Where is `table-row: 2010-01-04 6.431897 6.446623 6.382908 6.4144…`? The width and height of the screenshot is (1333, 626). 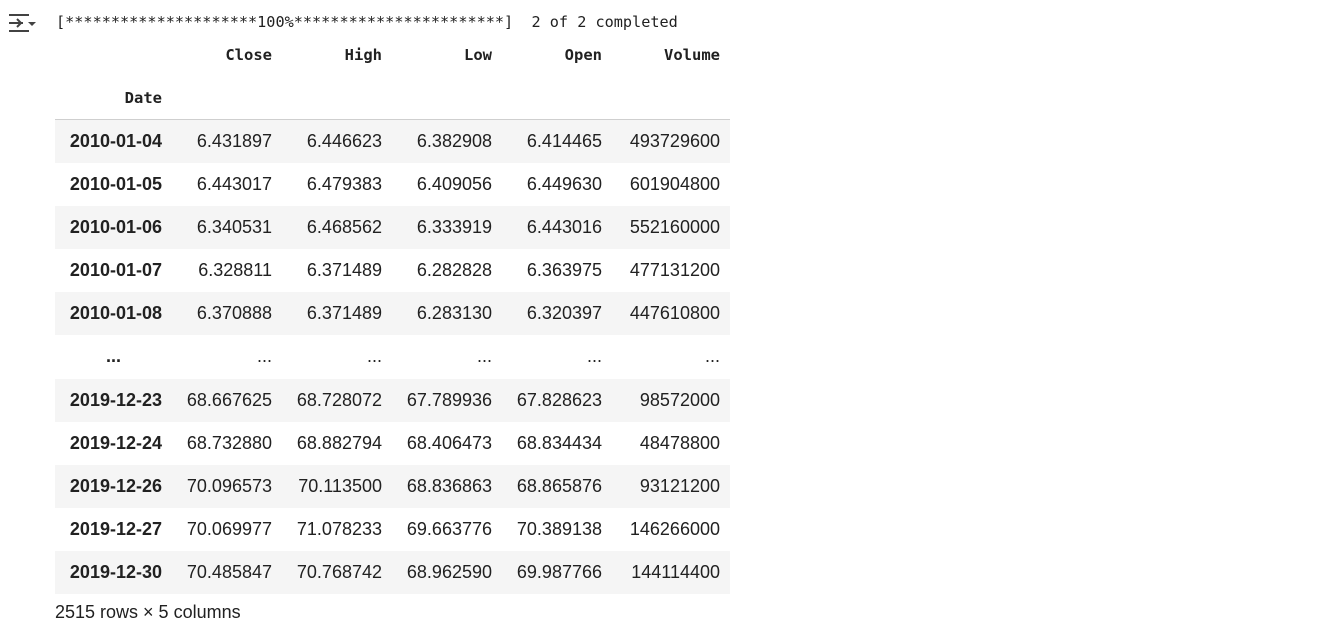
table-row: 2010-01-04 6.431897 6.446623 6.382908 6.4144… is located at coordinates (392, 141).